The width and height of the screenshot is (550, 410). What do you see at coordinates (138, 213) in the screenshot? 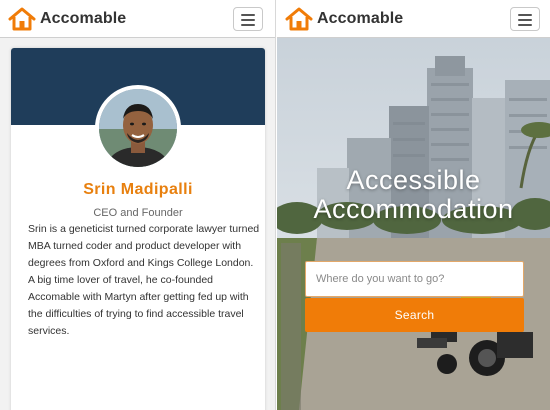
I see `profile-role: CEO and Founder` at bounding box center [138, 213].